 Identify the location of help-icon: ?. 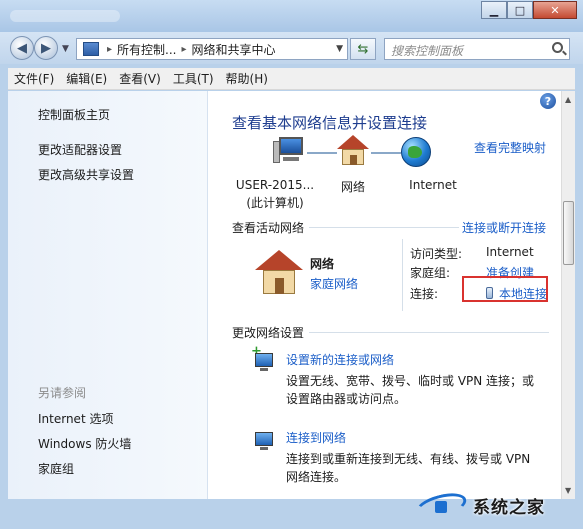
(548, 101).